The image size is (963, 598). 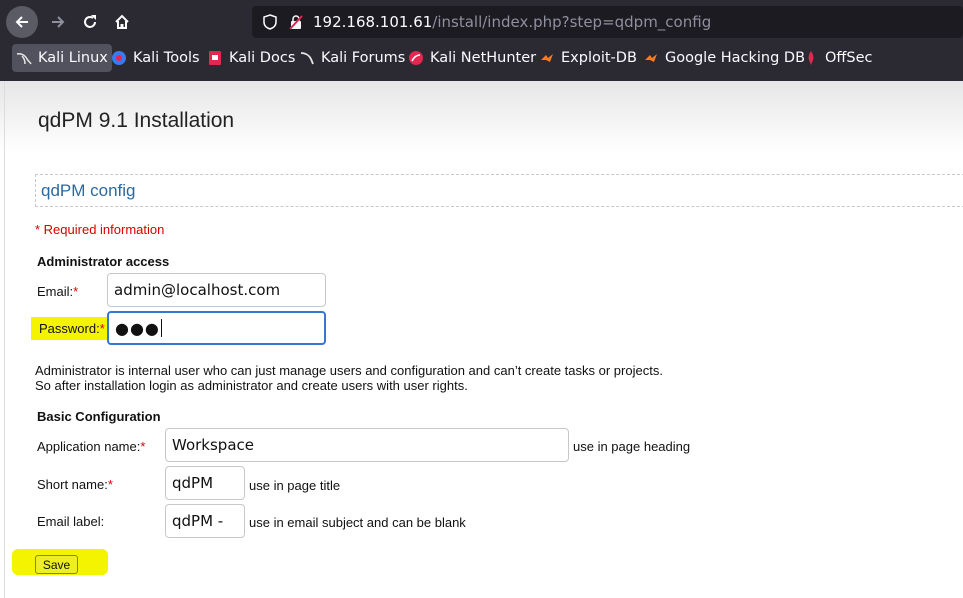 What do you see at coordinates (735, 58) in the screenshot?
I see `bookmark-label: Google Hacking DB` at bounding box center [735, 58].